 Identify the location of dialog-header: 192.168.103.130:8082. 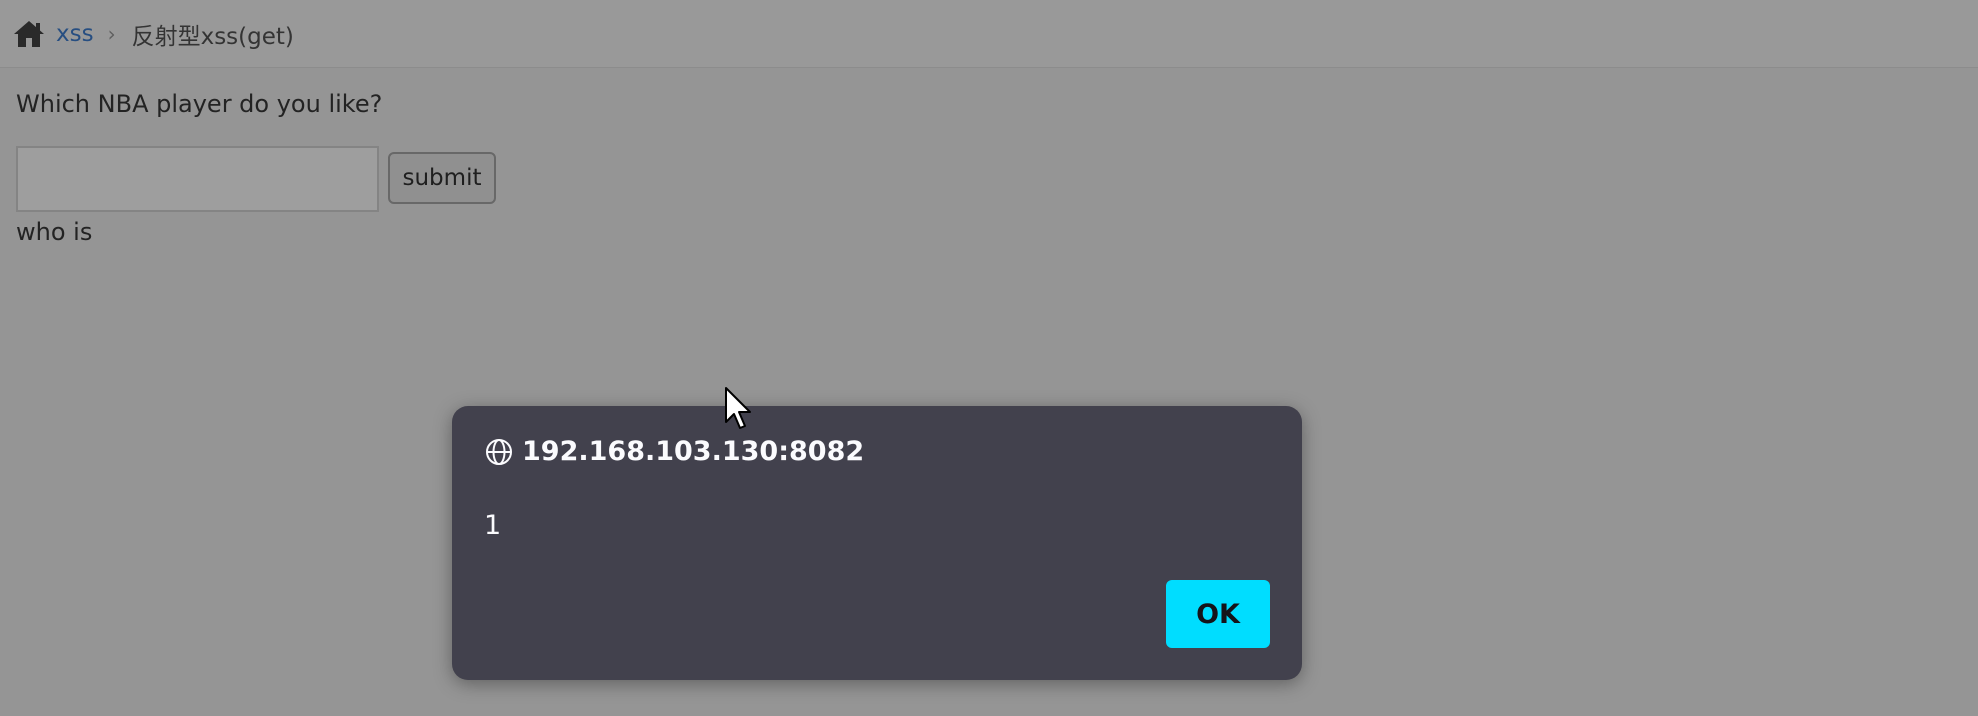
(674, 451).